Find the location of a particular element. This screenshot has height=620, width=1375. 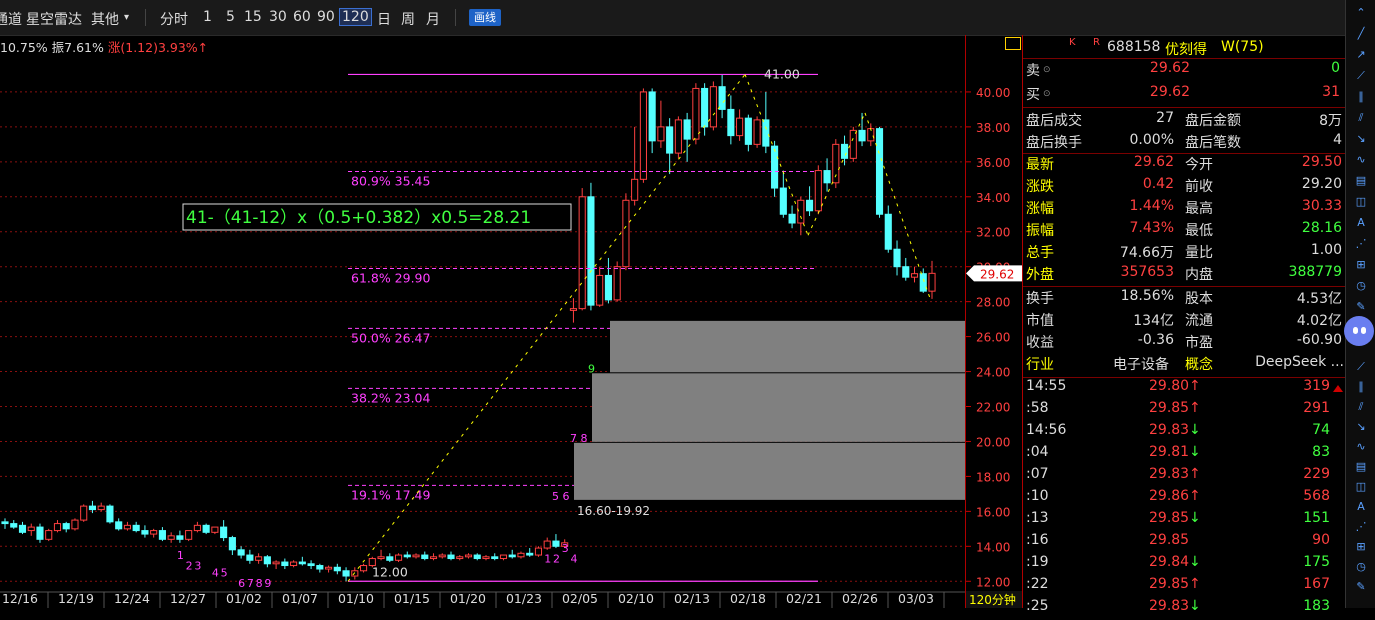

quote-row: 盘后换手 0.00% 盘后笔数 4 is located at coordinates (1184, 143).